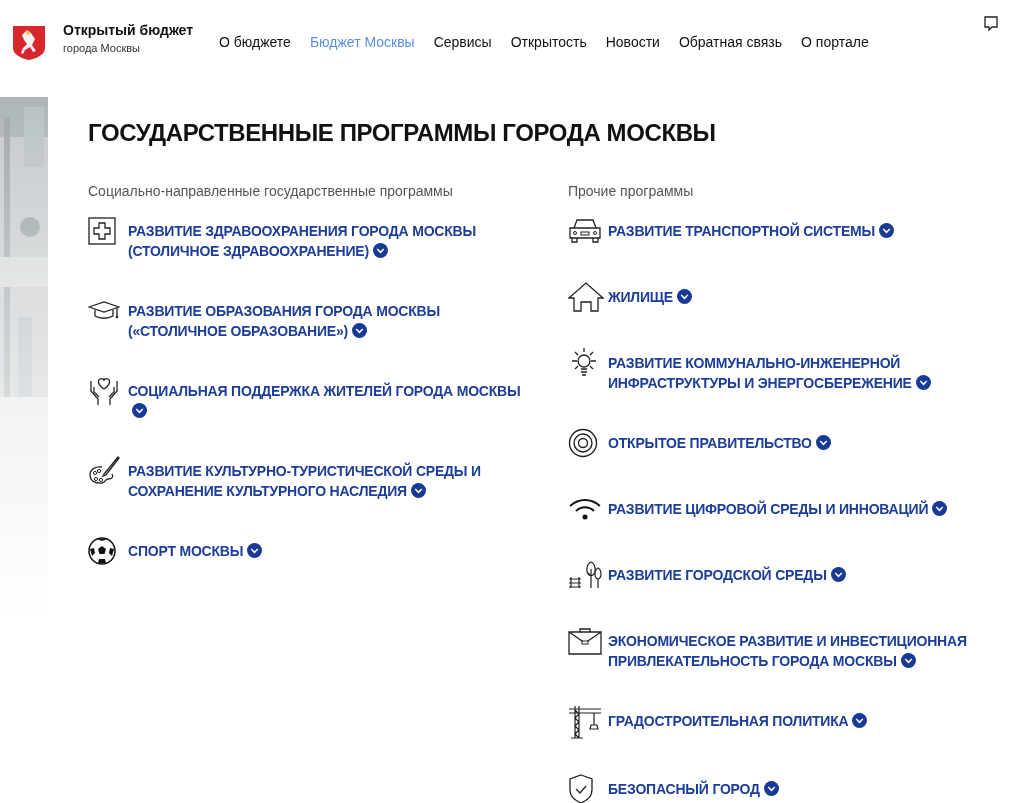  I want to click on shield-check-icon, so click(581, 788).